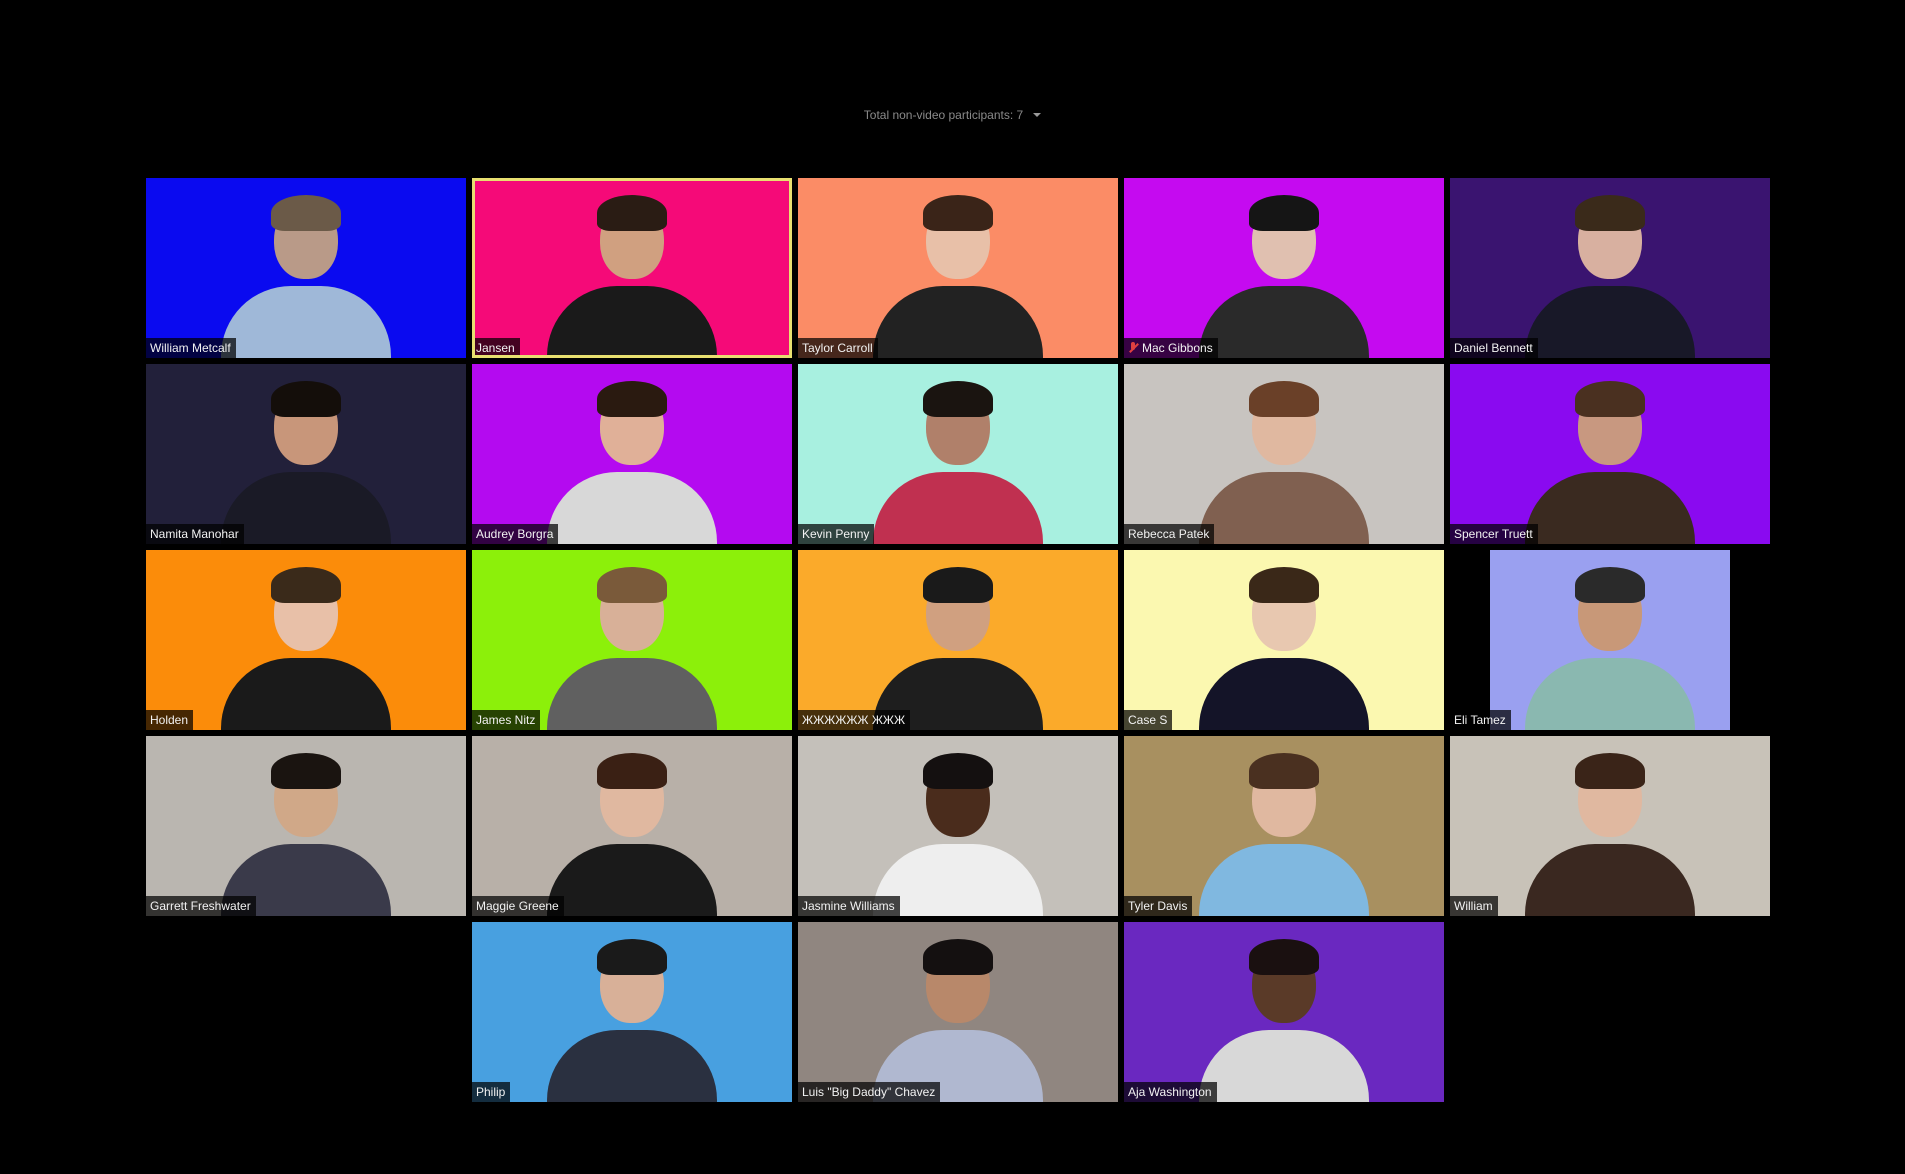 The width and height of the screenshot is (1905, 1174). I want to click on participant-name: Rebecca Patek, so click(1169, 534).